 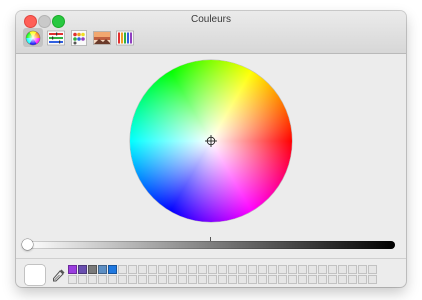 I want to click on tab-pencils, so click(x=125, y=37).